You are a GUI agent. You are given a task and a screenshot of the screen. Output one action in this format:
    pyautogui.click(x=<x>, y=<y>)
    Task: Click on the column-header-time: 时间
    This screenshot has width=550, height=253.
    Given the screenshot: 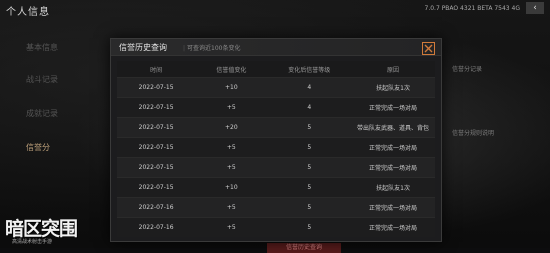 What is the action you would take?
    pyautogui.click(x=156, y=69)
    